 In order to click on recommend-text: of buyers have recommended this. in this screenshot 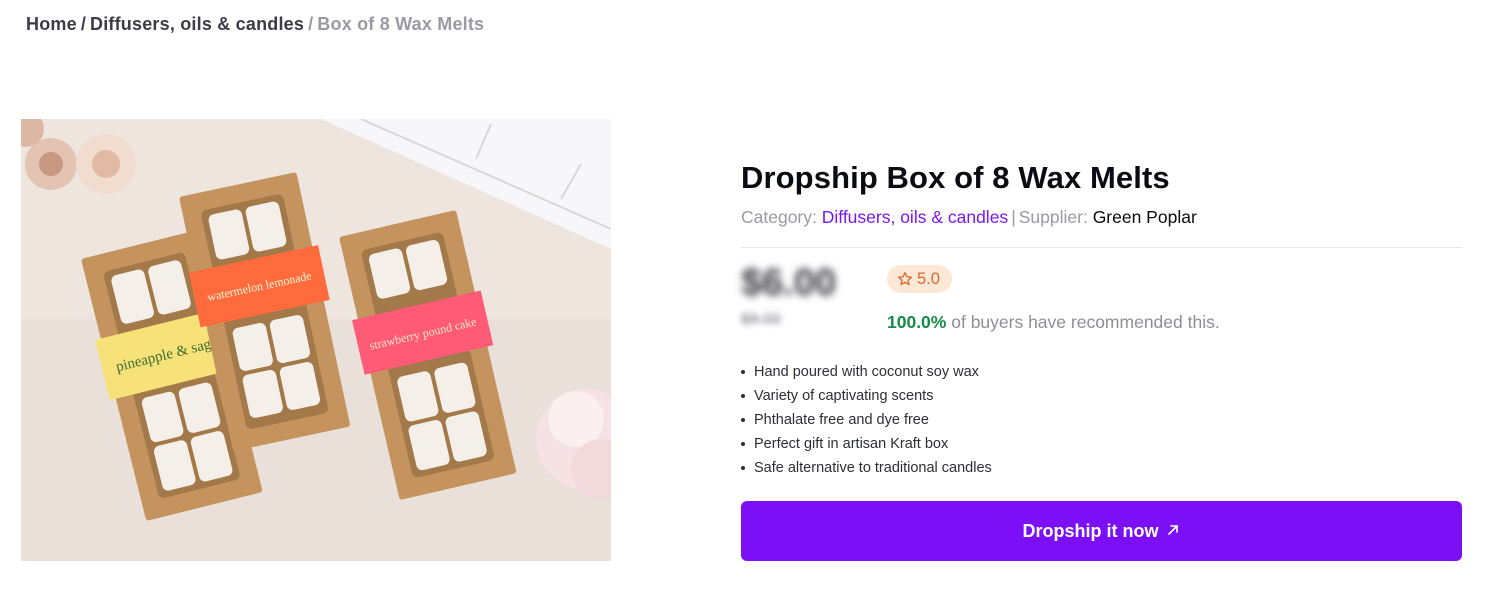, I will do `click(1085, 322)`.